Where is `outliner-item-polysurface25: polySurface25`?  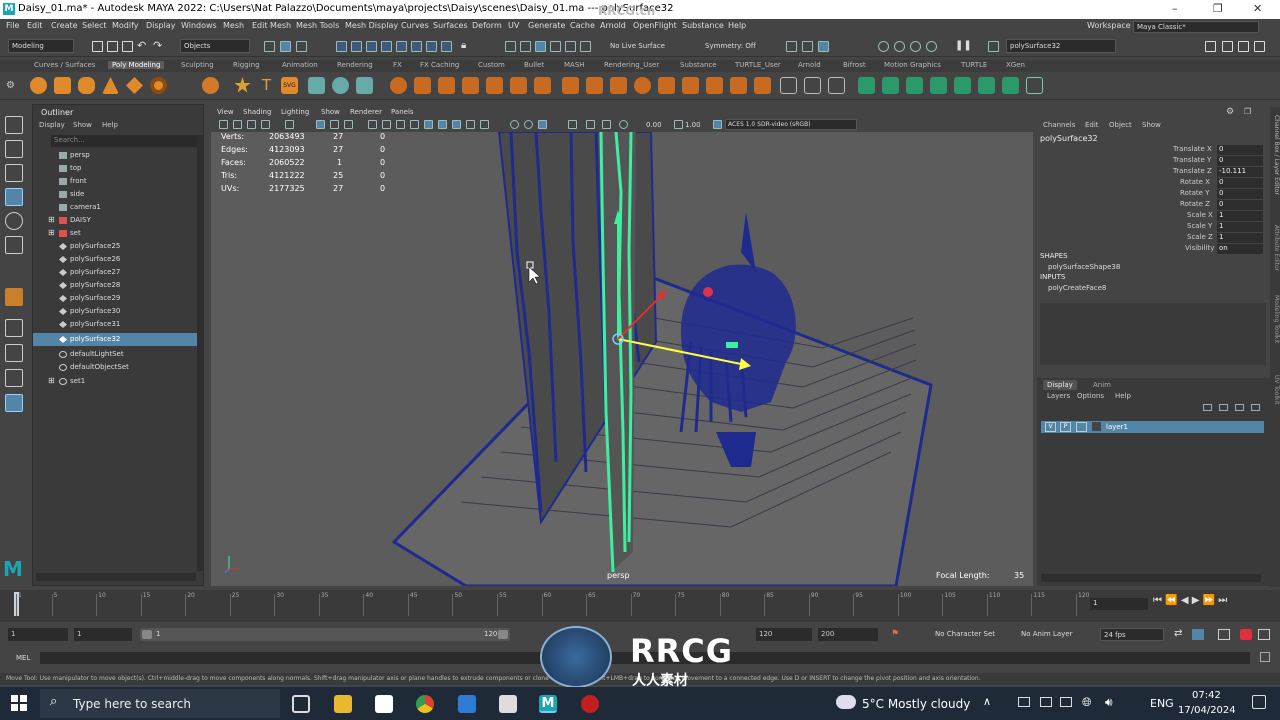
outliner-item-polysurface25: polySurface25 is located at coordinates (115, 246).